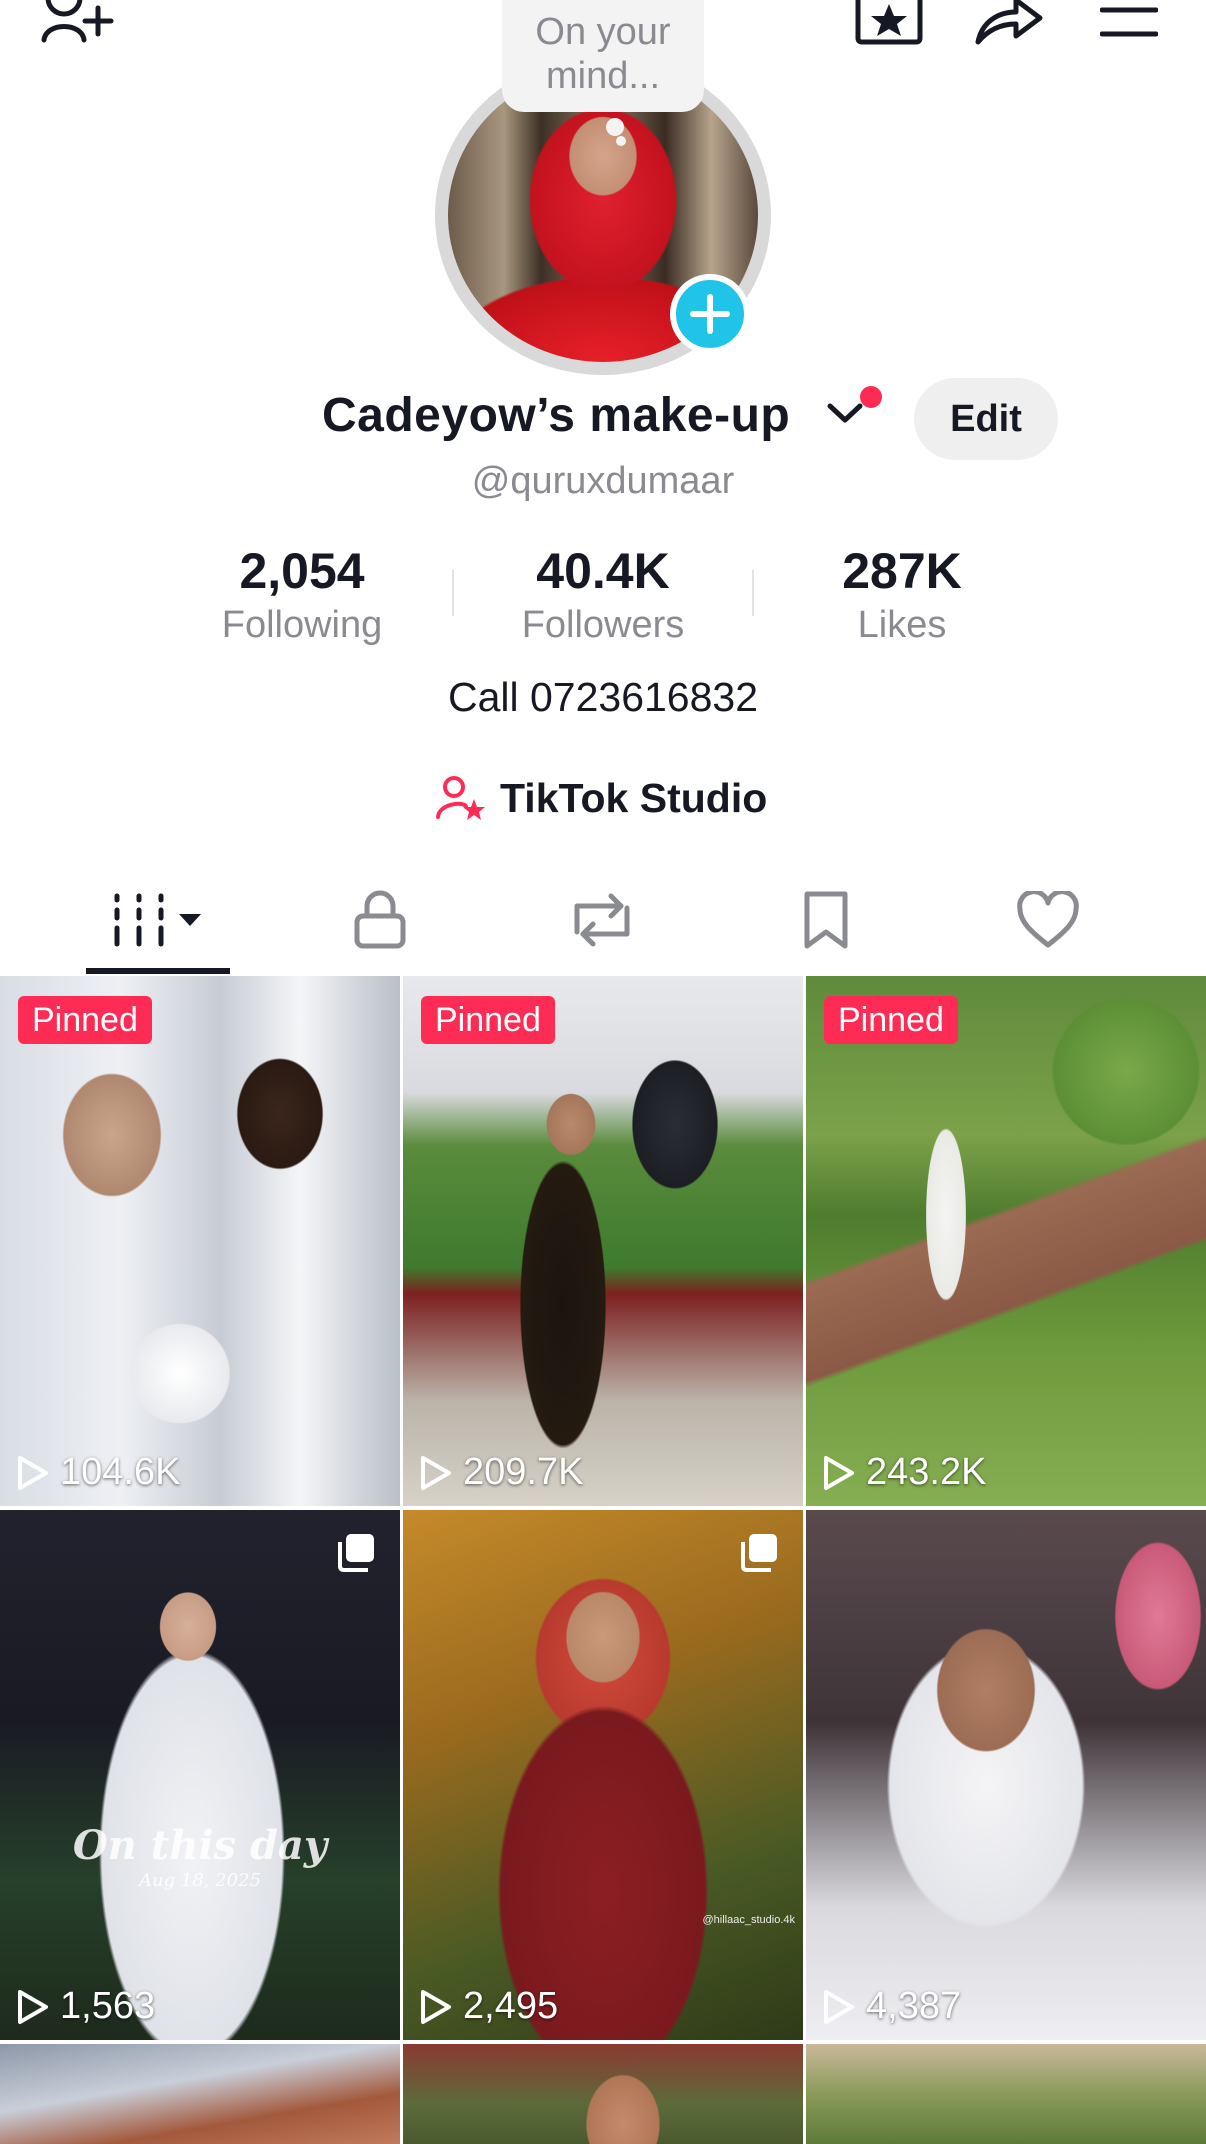 This screenshot has width=1206, height=2144. What do you see at coordinates (302, 625) in the screenshot?
I see `stat-label: Following` at bounding box center [302, 625].